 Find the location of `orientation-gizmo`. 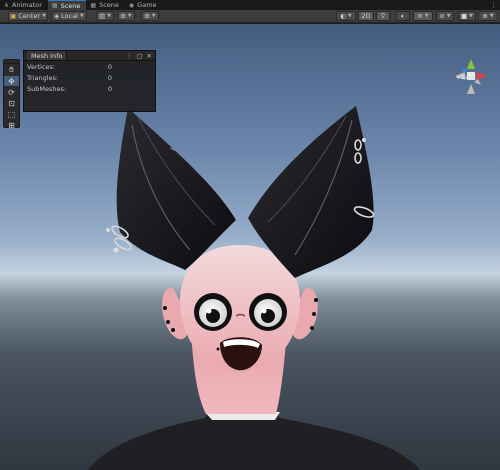

orientation-gizmo is located at coordinates (471, 82).